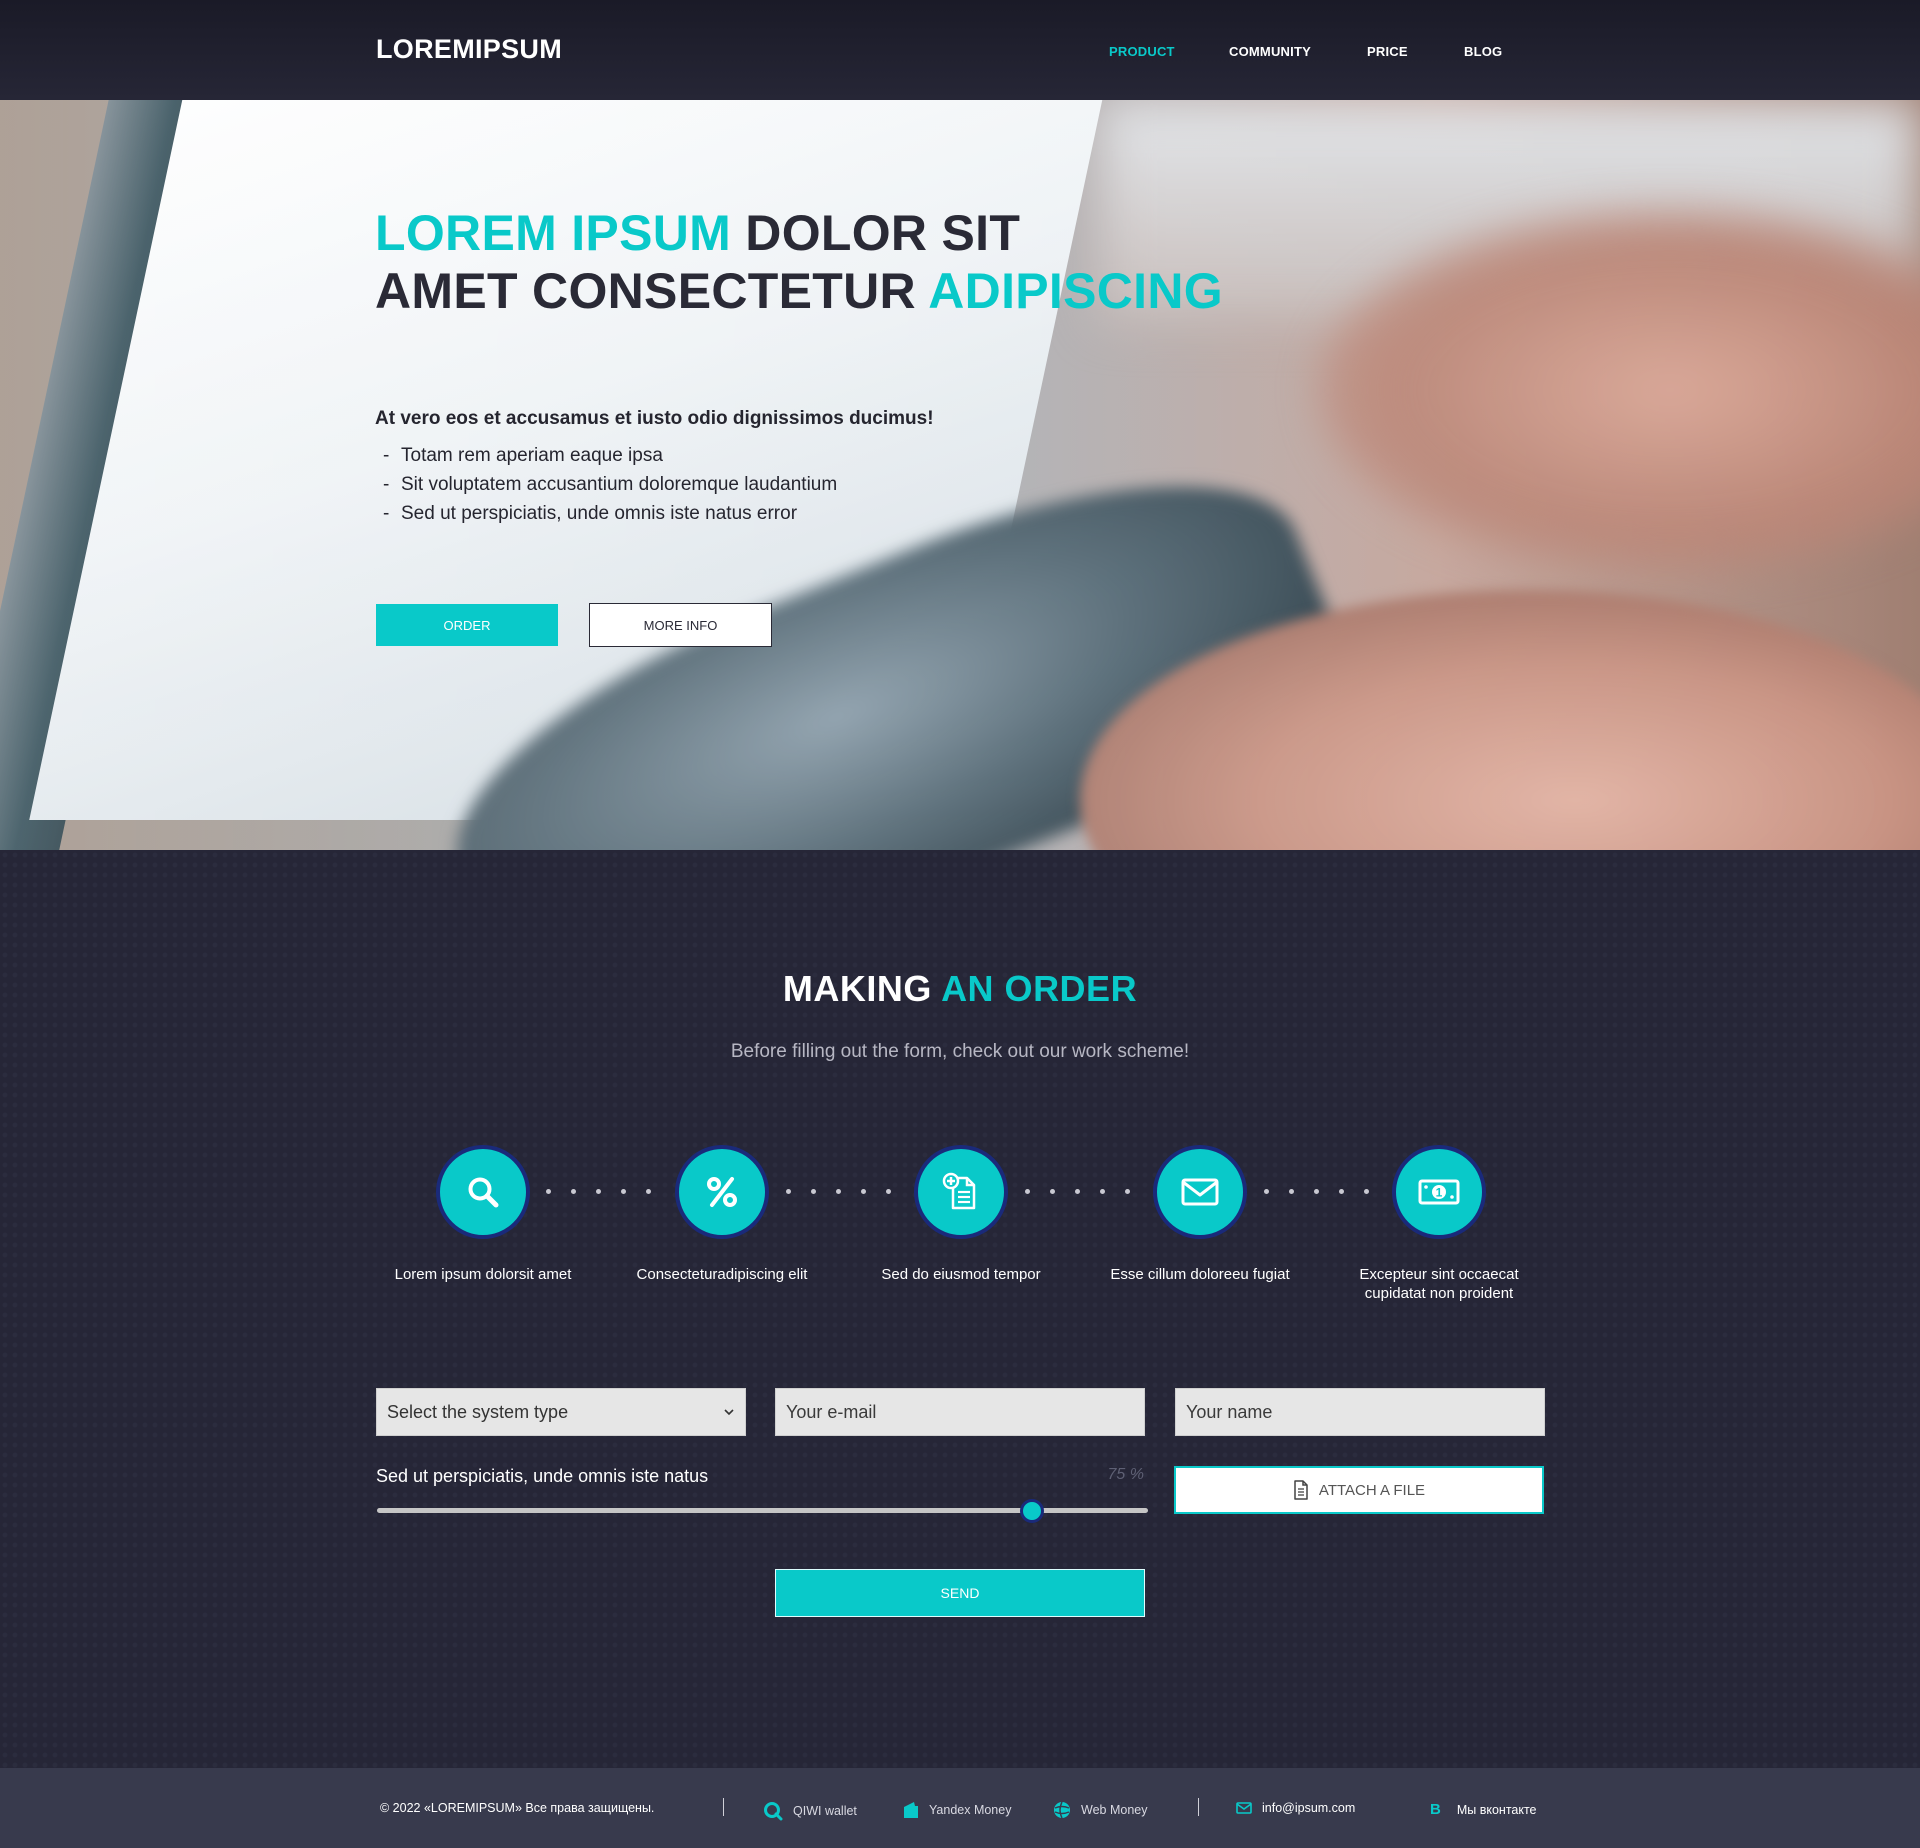  I want to click on section-title: MAKING AN ORDER, so click(960, 989).